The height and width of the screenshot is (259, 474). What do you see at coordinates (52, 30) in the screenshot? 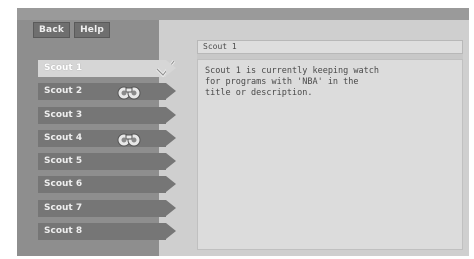
I see `back-button: Back` at bounding box center [52, 30].